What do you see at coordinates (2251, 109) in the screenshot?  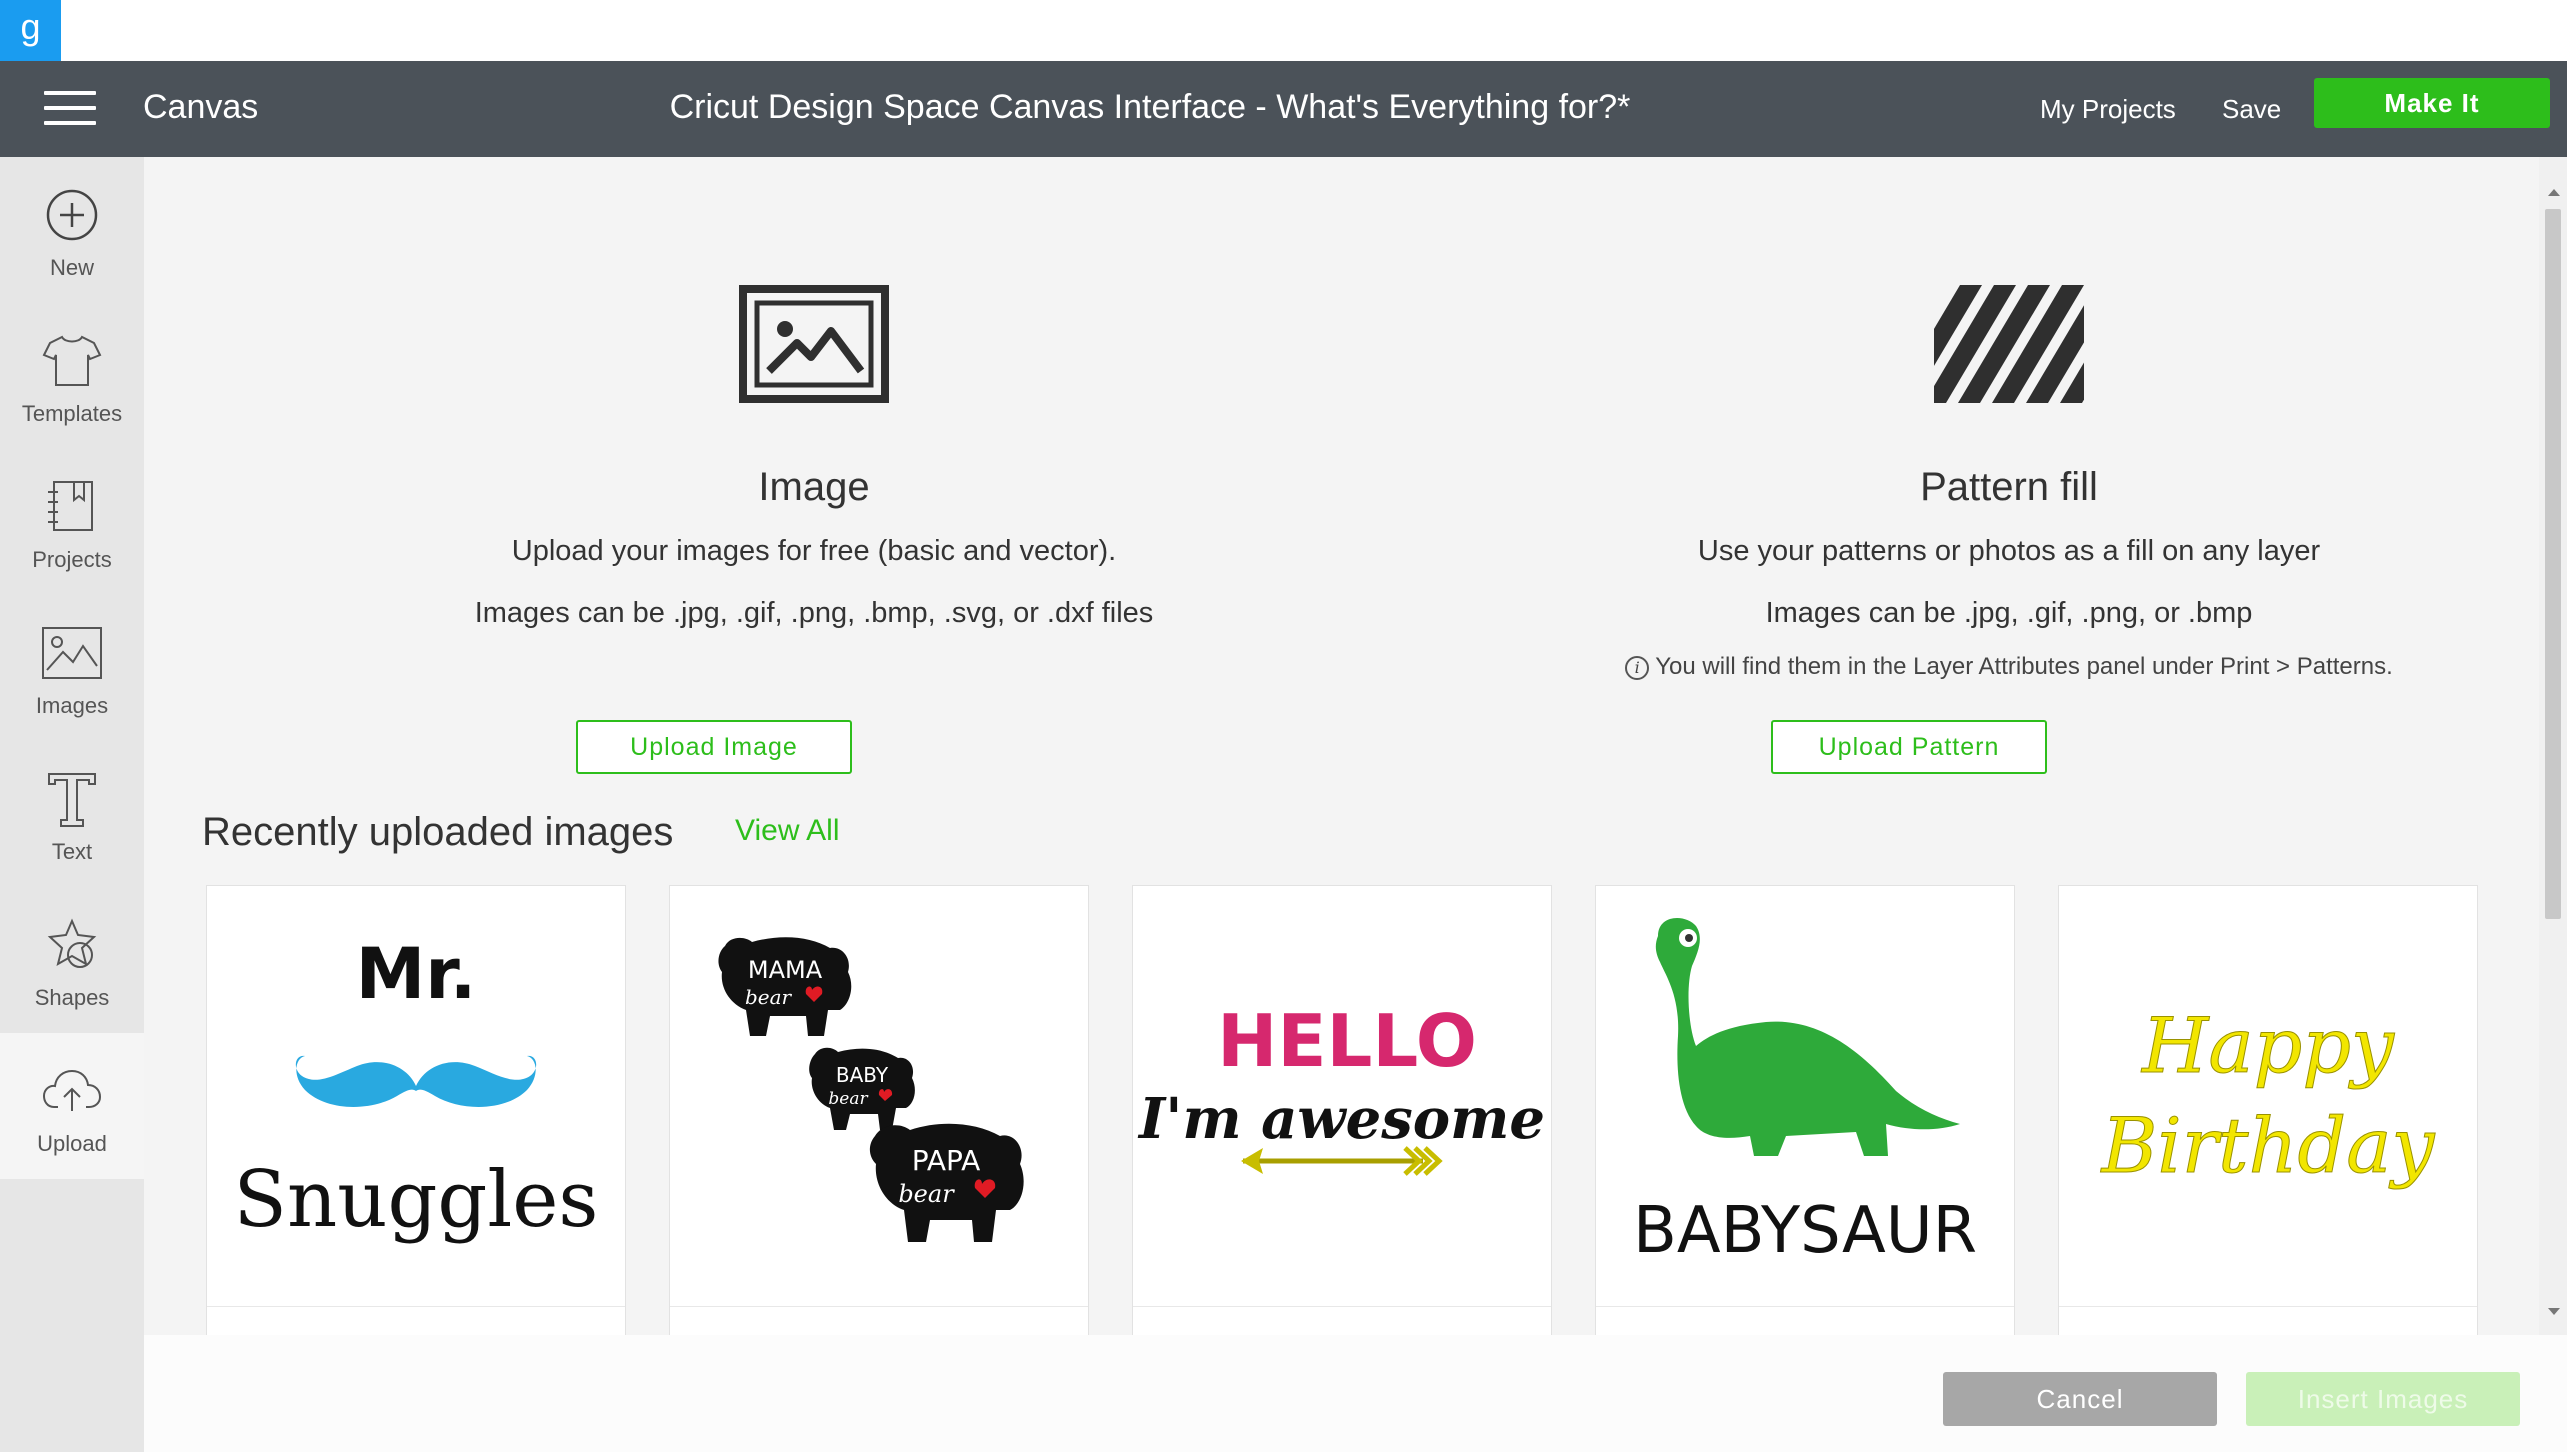 I see `save-link: Save` at bounding box center [2251, 109].